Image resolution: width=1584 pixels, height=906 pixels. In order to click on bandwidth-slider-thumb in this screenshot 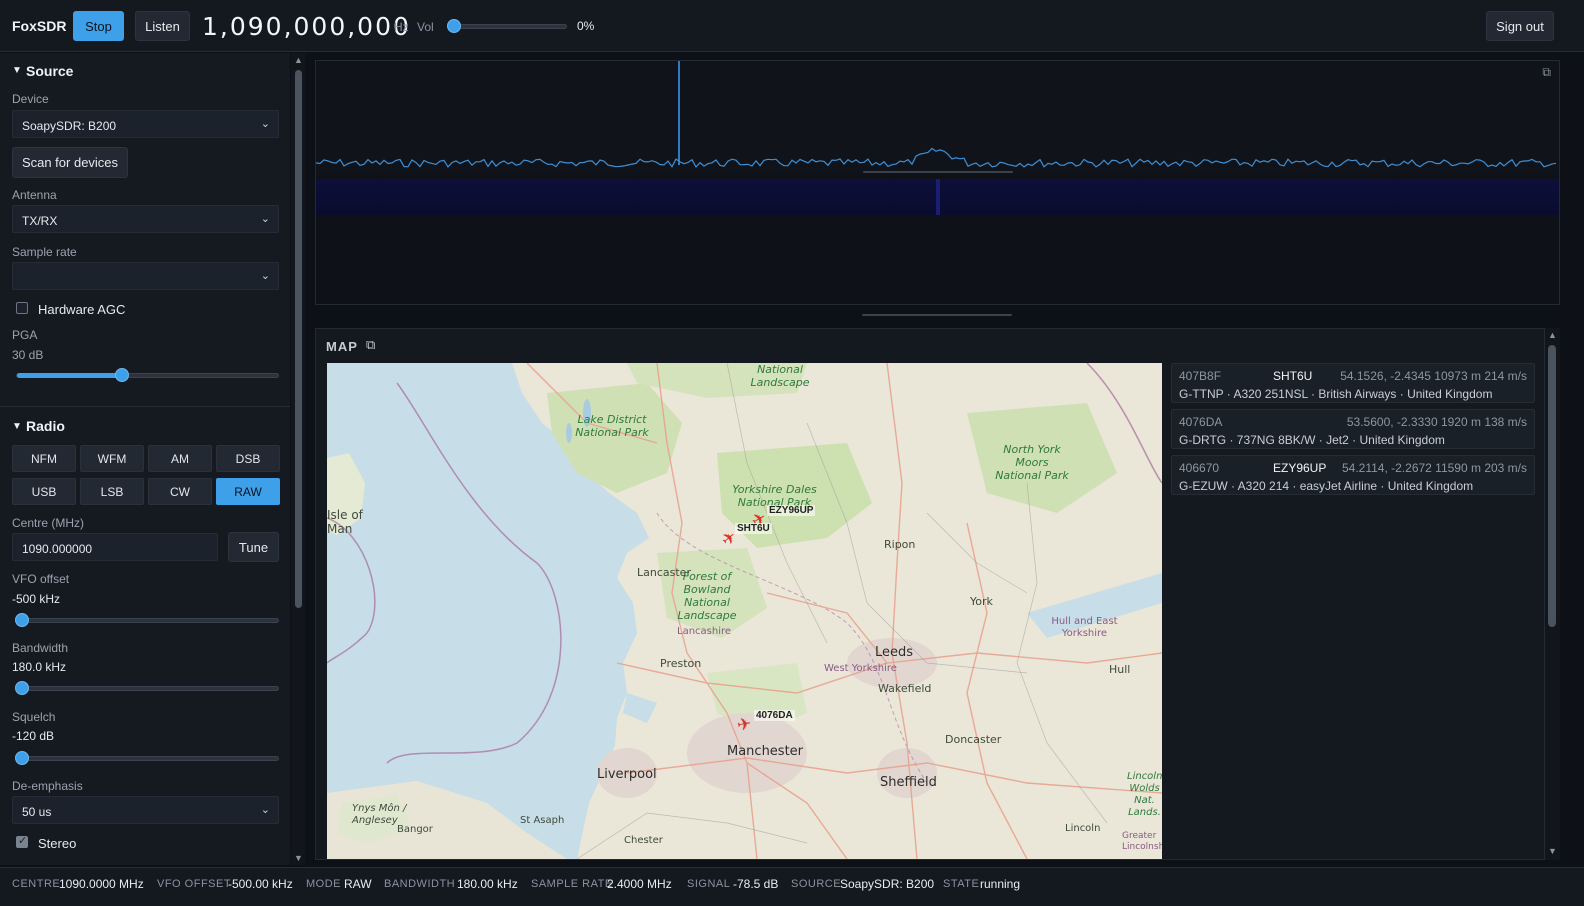, I will do `click(22, 688)`.